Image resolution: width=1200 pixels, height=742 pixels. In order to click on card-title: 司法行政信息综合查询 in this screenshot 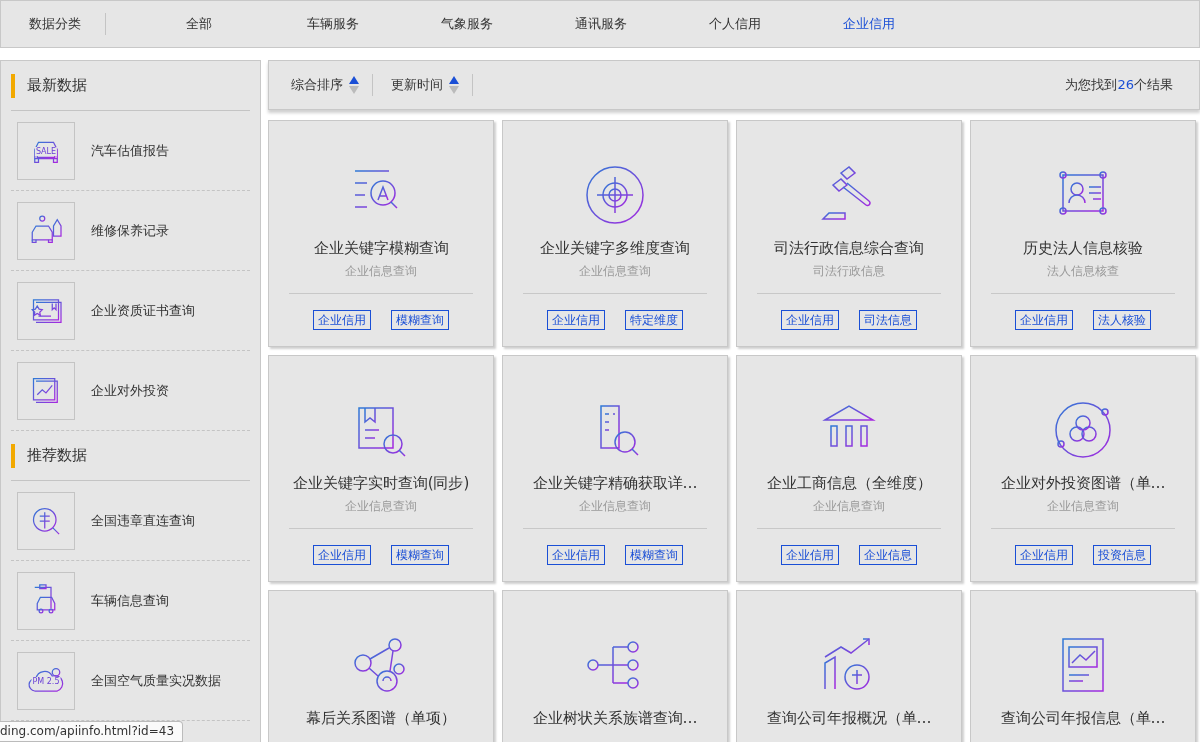, I will do `click(849, 248)`.